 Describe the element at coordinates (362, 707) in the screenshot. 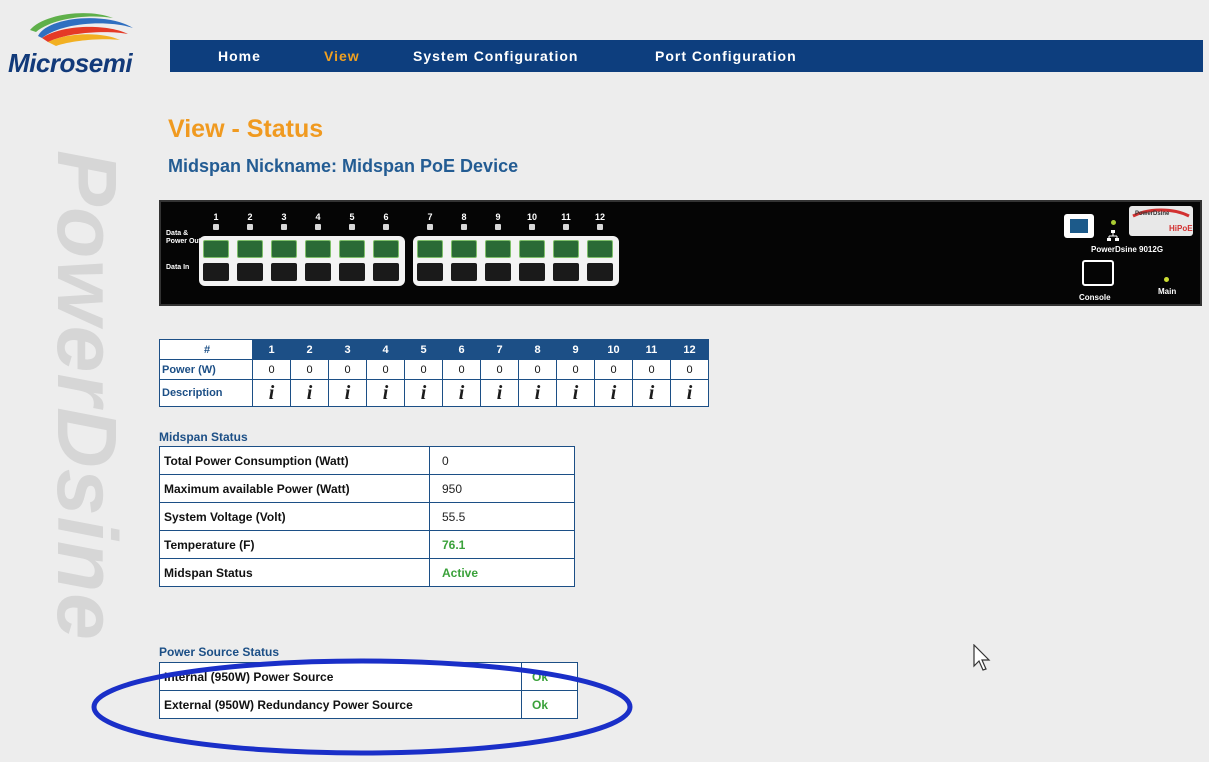

I see `highlight-ellipse-annotation` at that location.